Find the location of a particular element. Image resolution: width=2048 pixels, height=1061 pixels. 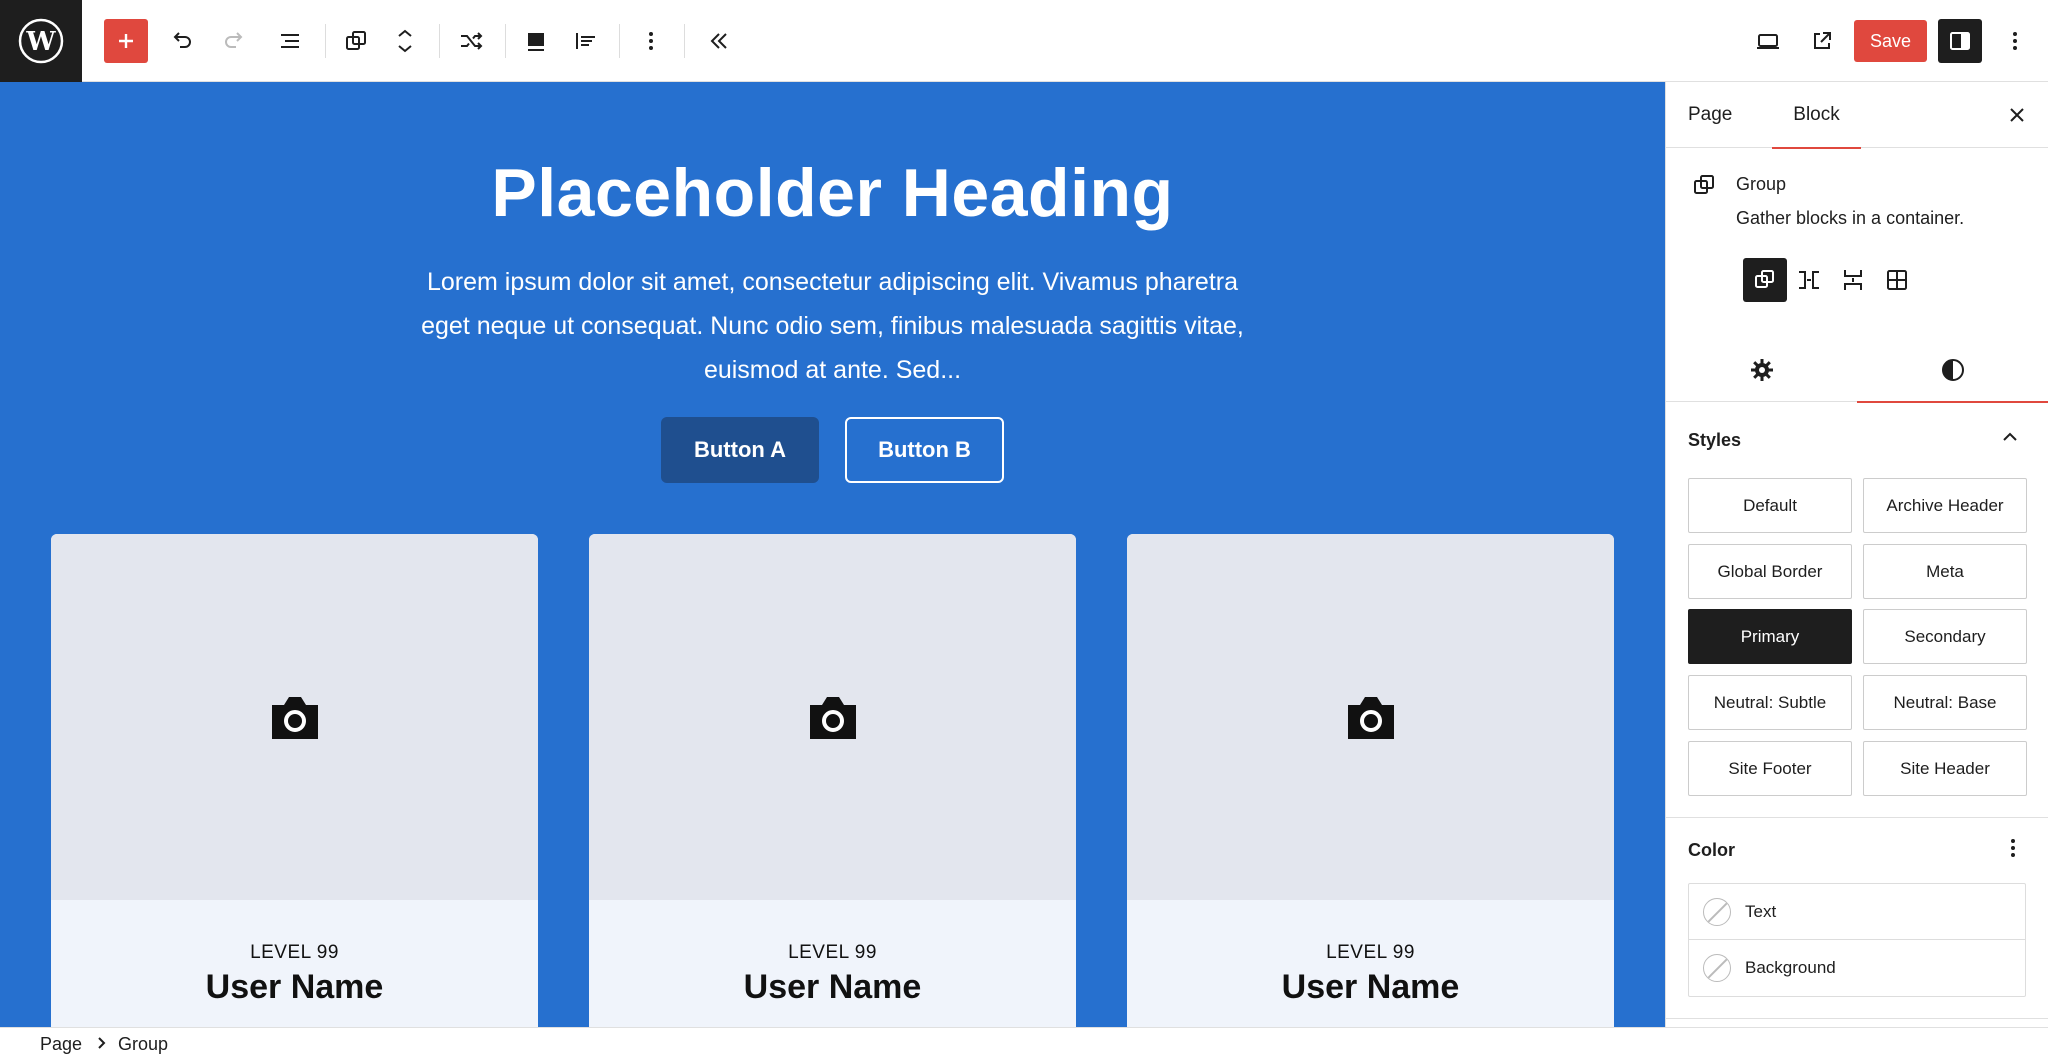

text-color-item: Text is located at coordinates (1857, 912).